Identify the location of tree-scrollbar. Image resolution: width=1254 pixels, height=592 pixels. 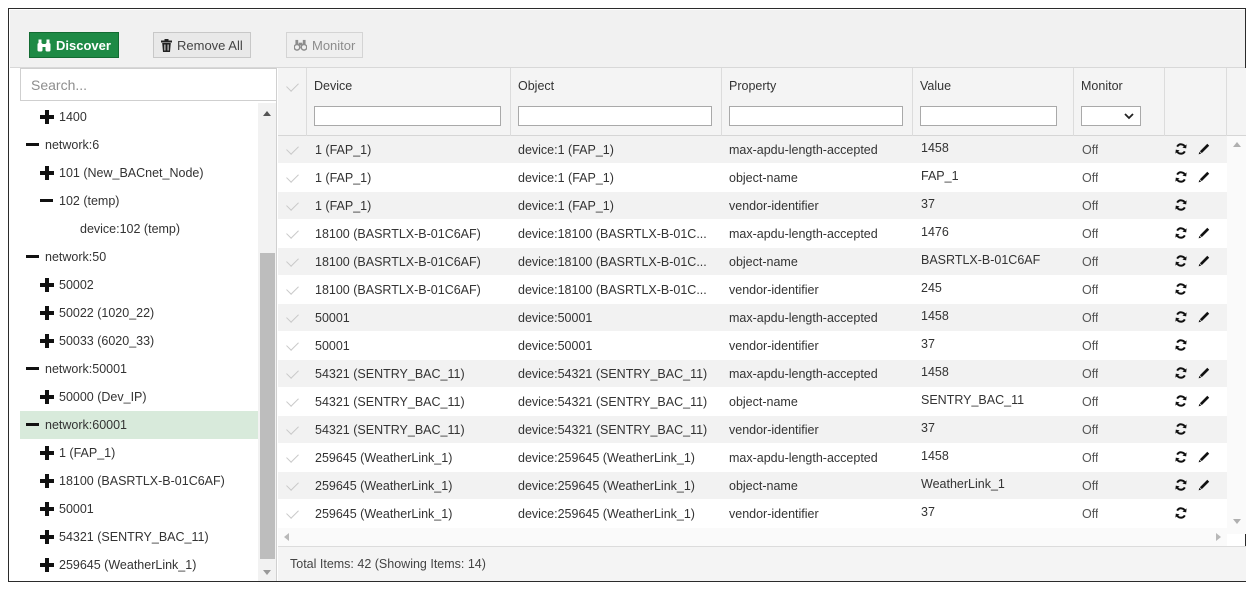
(267, 342).